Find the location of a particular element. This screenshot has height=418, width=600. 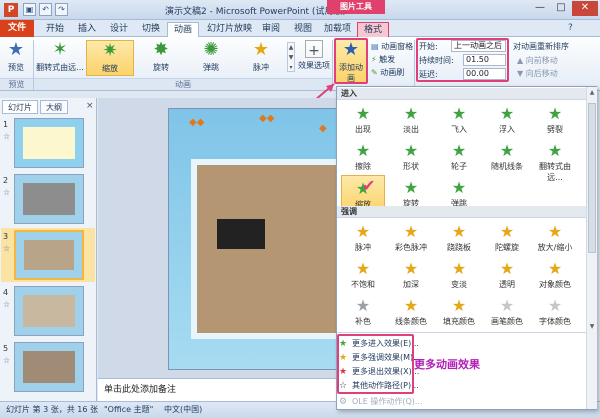

emphasis-effect-4: ★ 放大/缩小 is located at coordinates (555, 238).